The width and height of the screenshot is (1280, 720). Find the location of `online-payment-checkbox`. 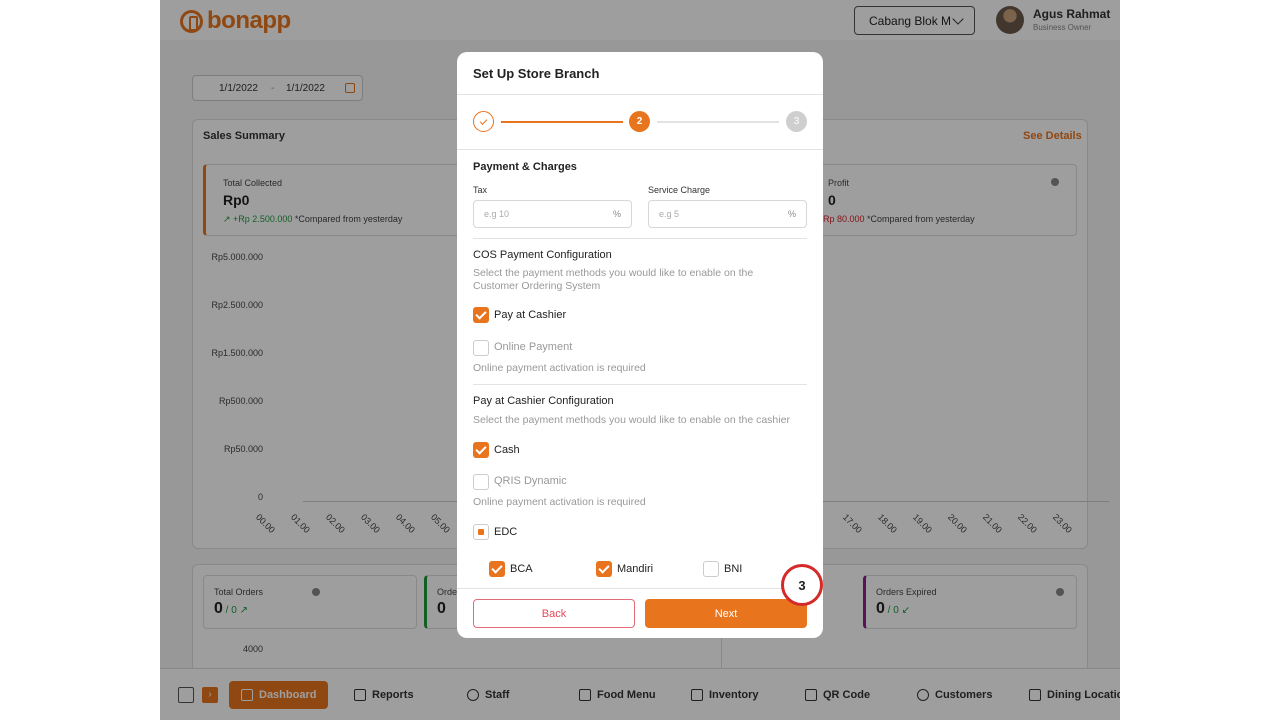

online-payment-checkbox is located at coordinates (481, 348).